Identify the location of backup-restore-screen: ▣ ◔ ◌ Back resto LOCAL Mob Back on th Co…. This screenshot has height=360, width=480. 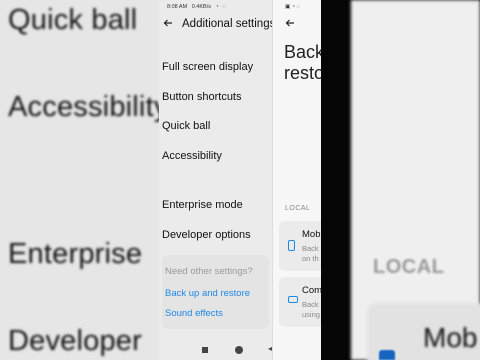
(296, 180).